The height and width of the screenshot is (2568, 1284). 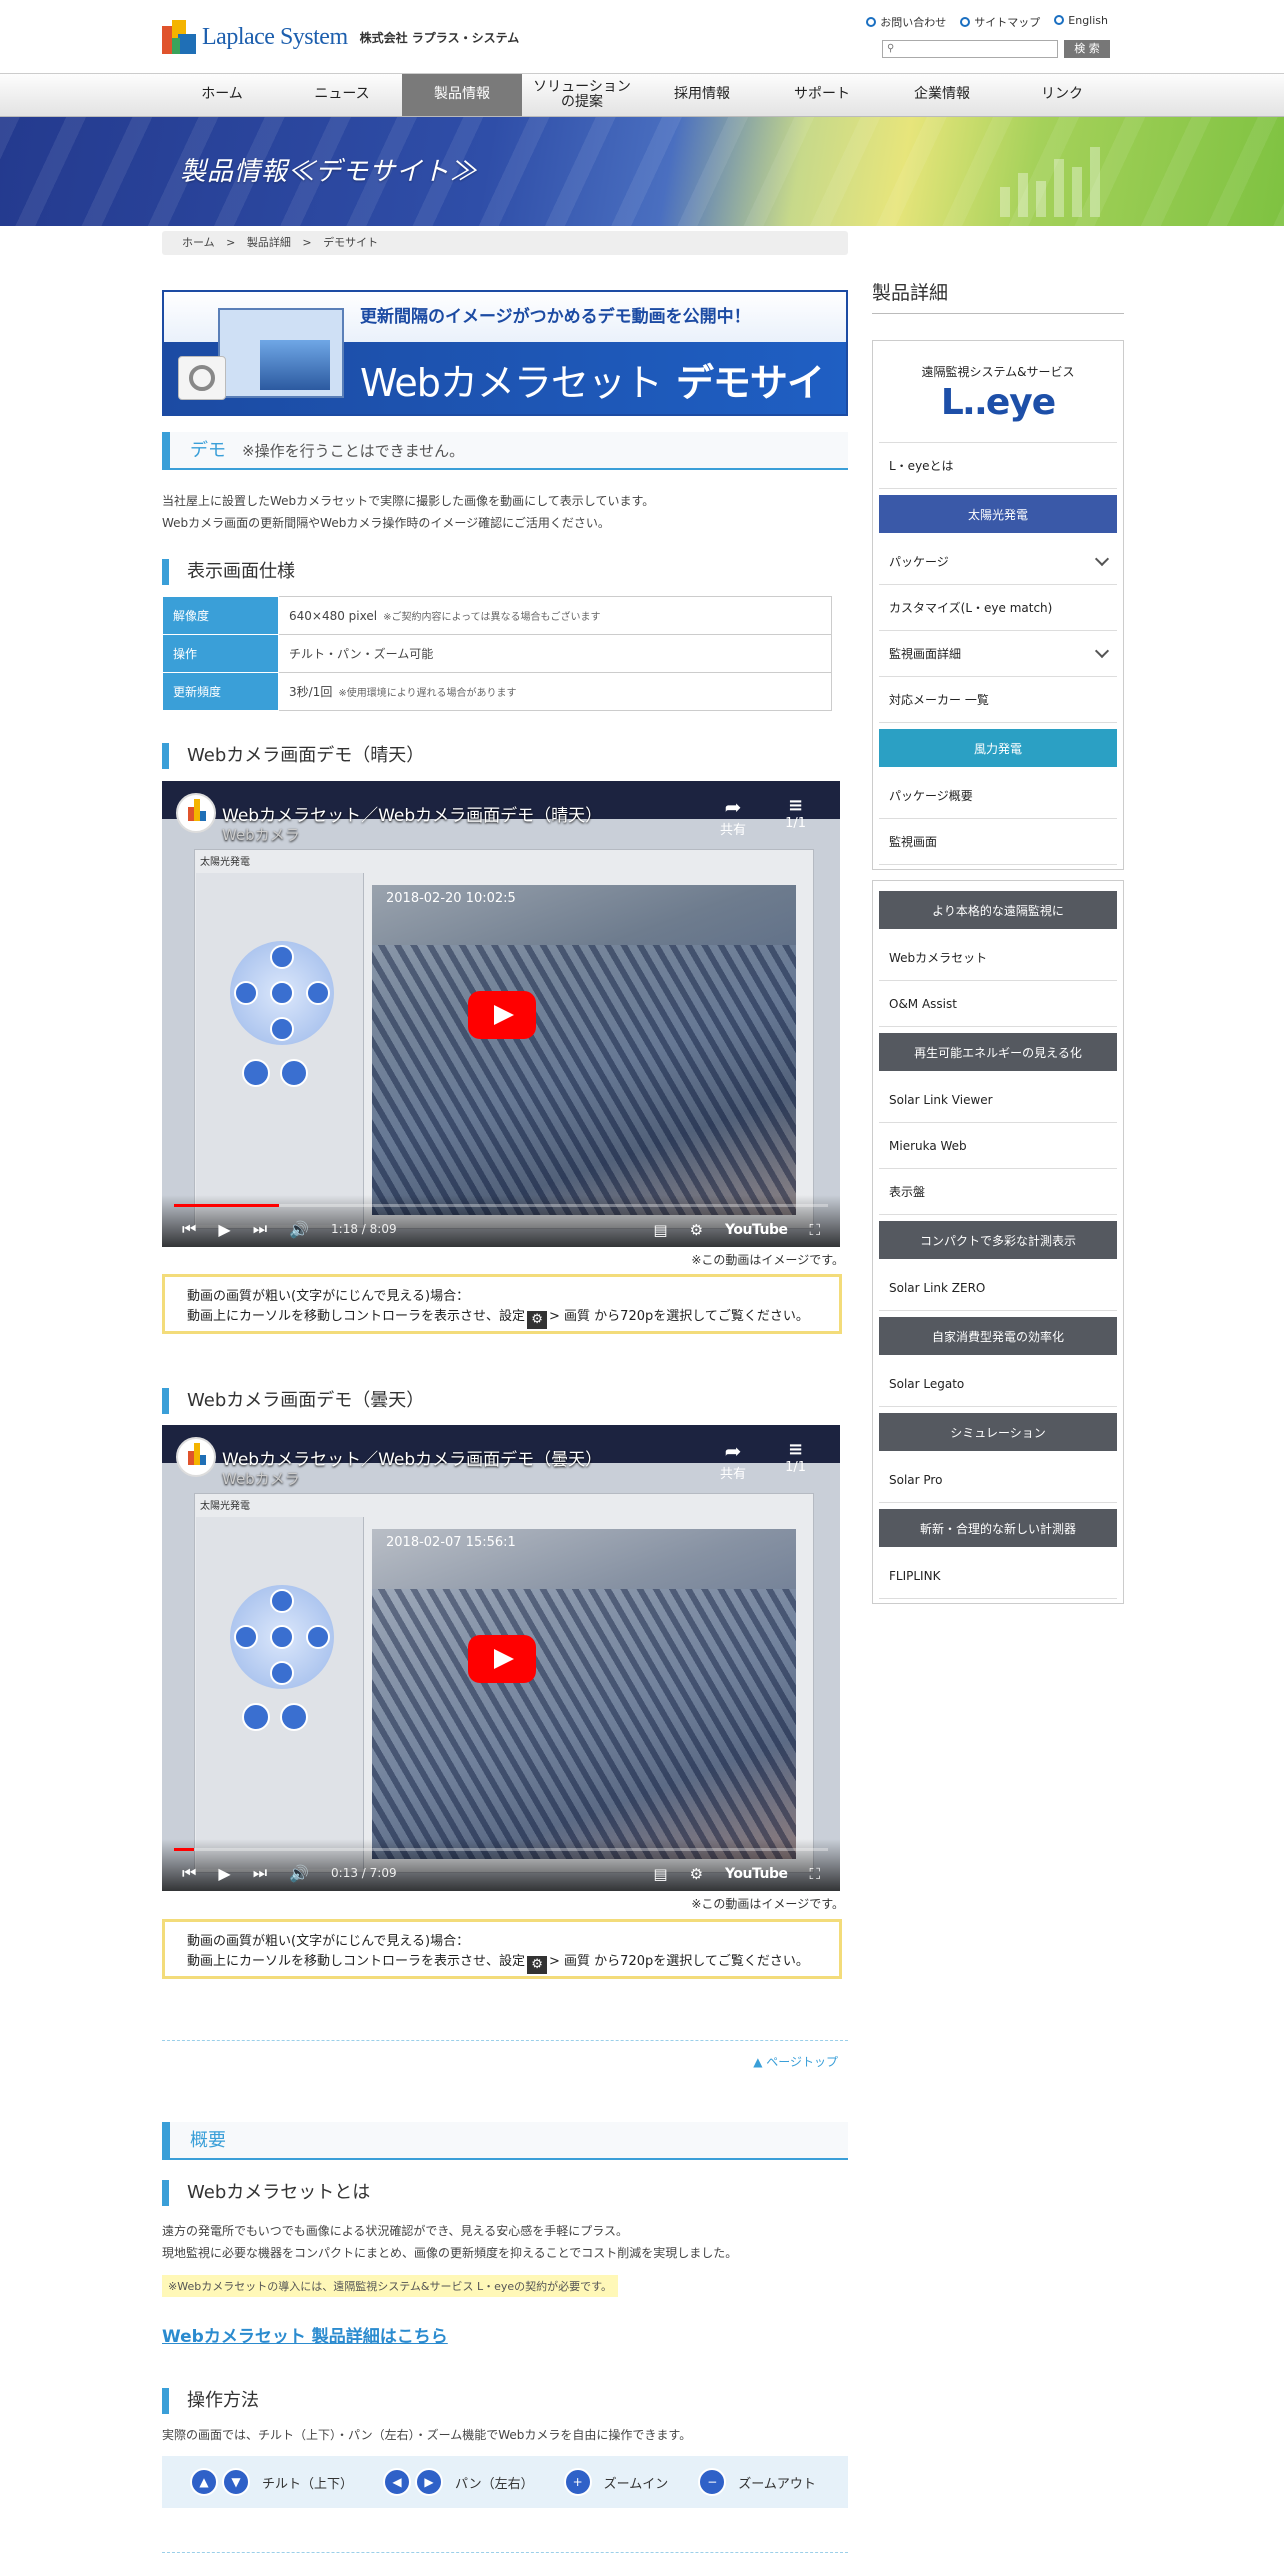 I want to click on quality-note-text: > 画質 から720pを選択してご覧ください。, so click(x=679, y=1316).